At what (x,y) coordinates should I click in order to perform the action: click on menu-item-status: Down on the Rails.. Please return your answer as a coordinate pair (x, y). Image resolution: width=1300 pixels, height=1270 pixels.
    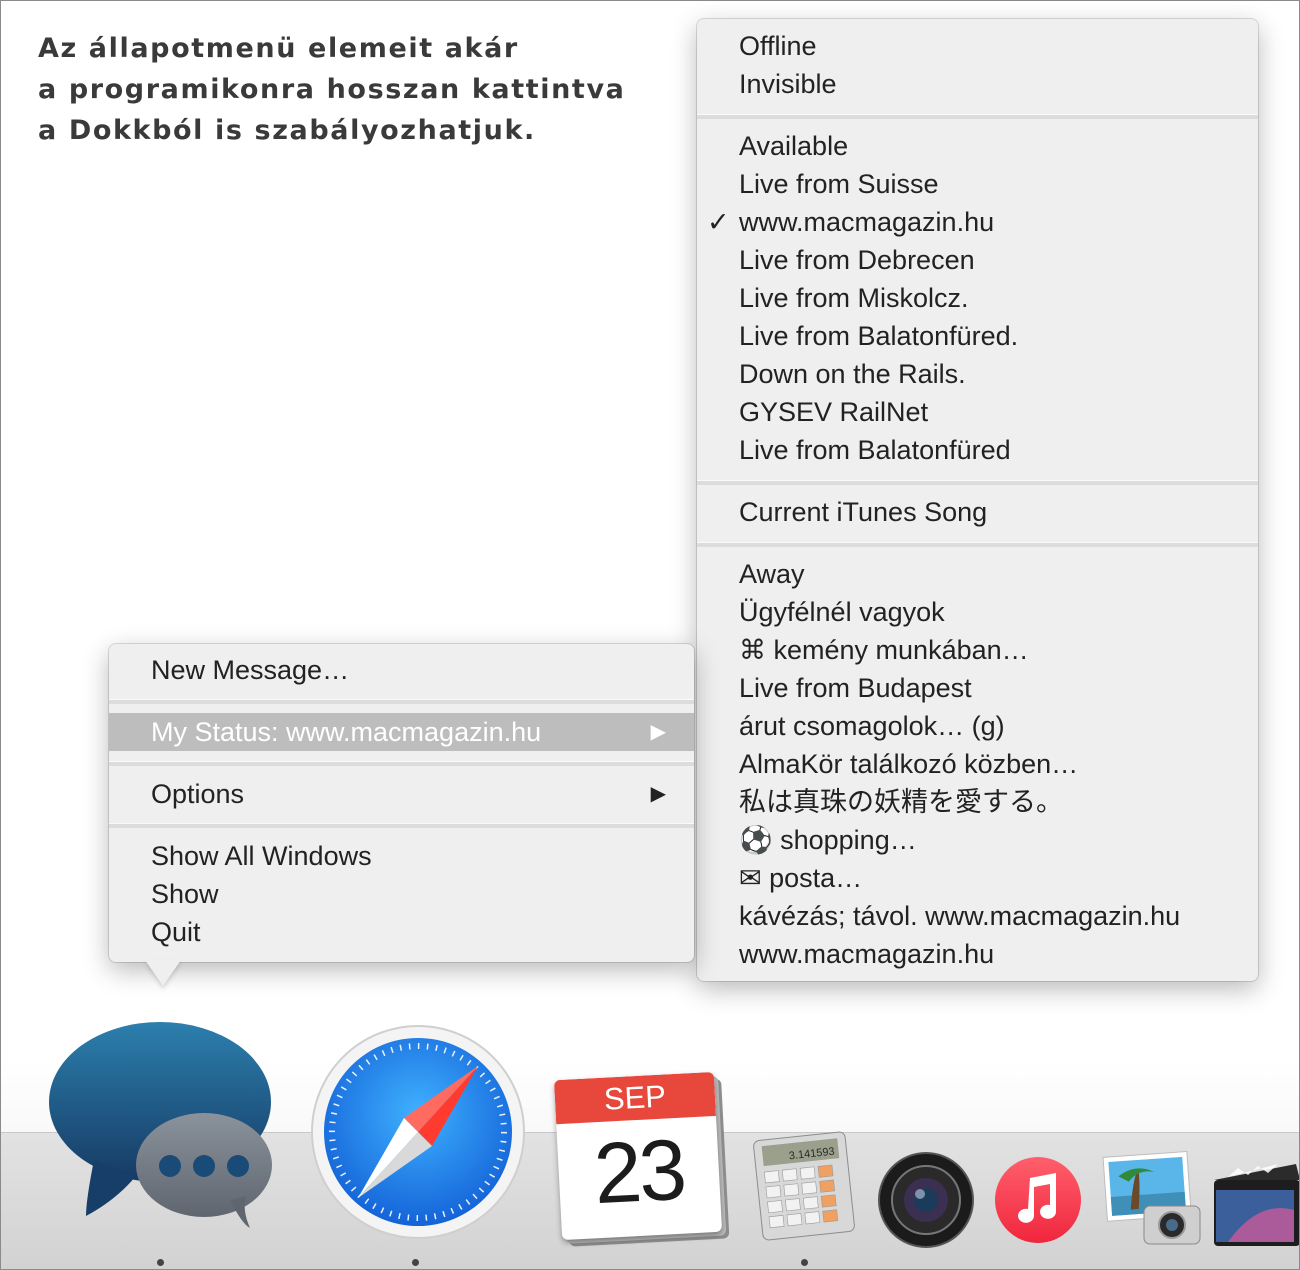
    Looking at the image, I should click on (977, 374).